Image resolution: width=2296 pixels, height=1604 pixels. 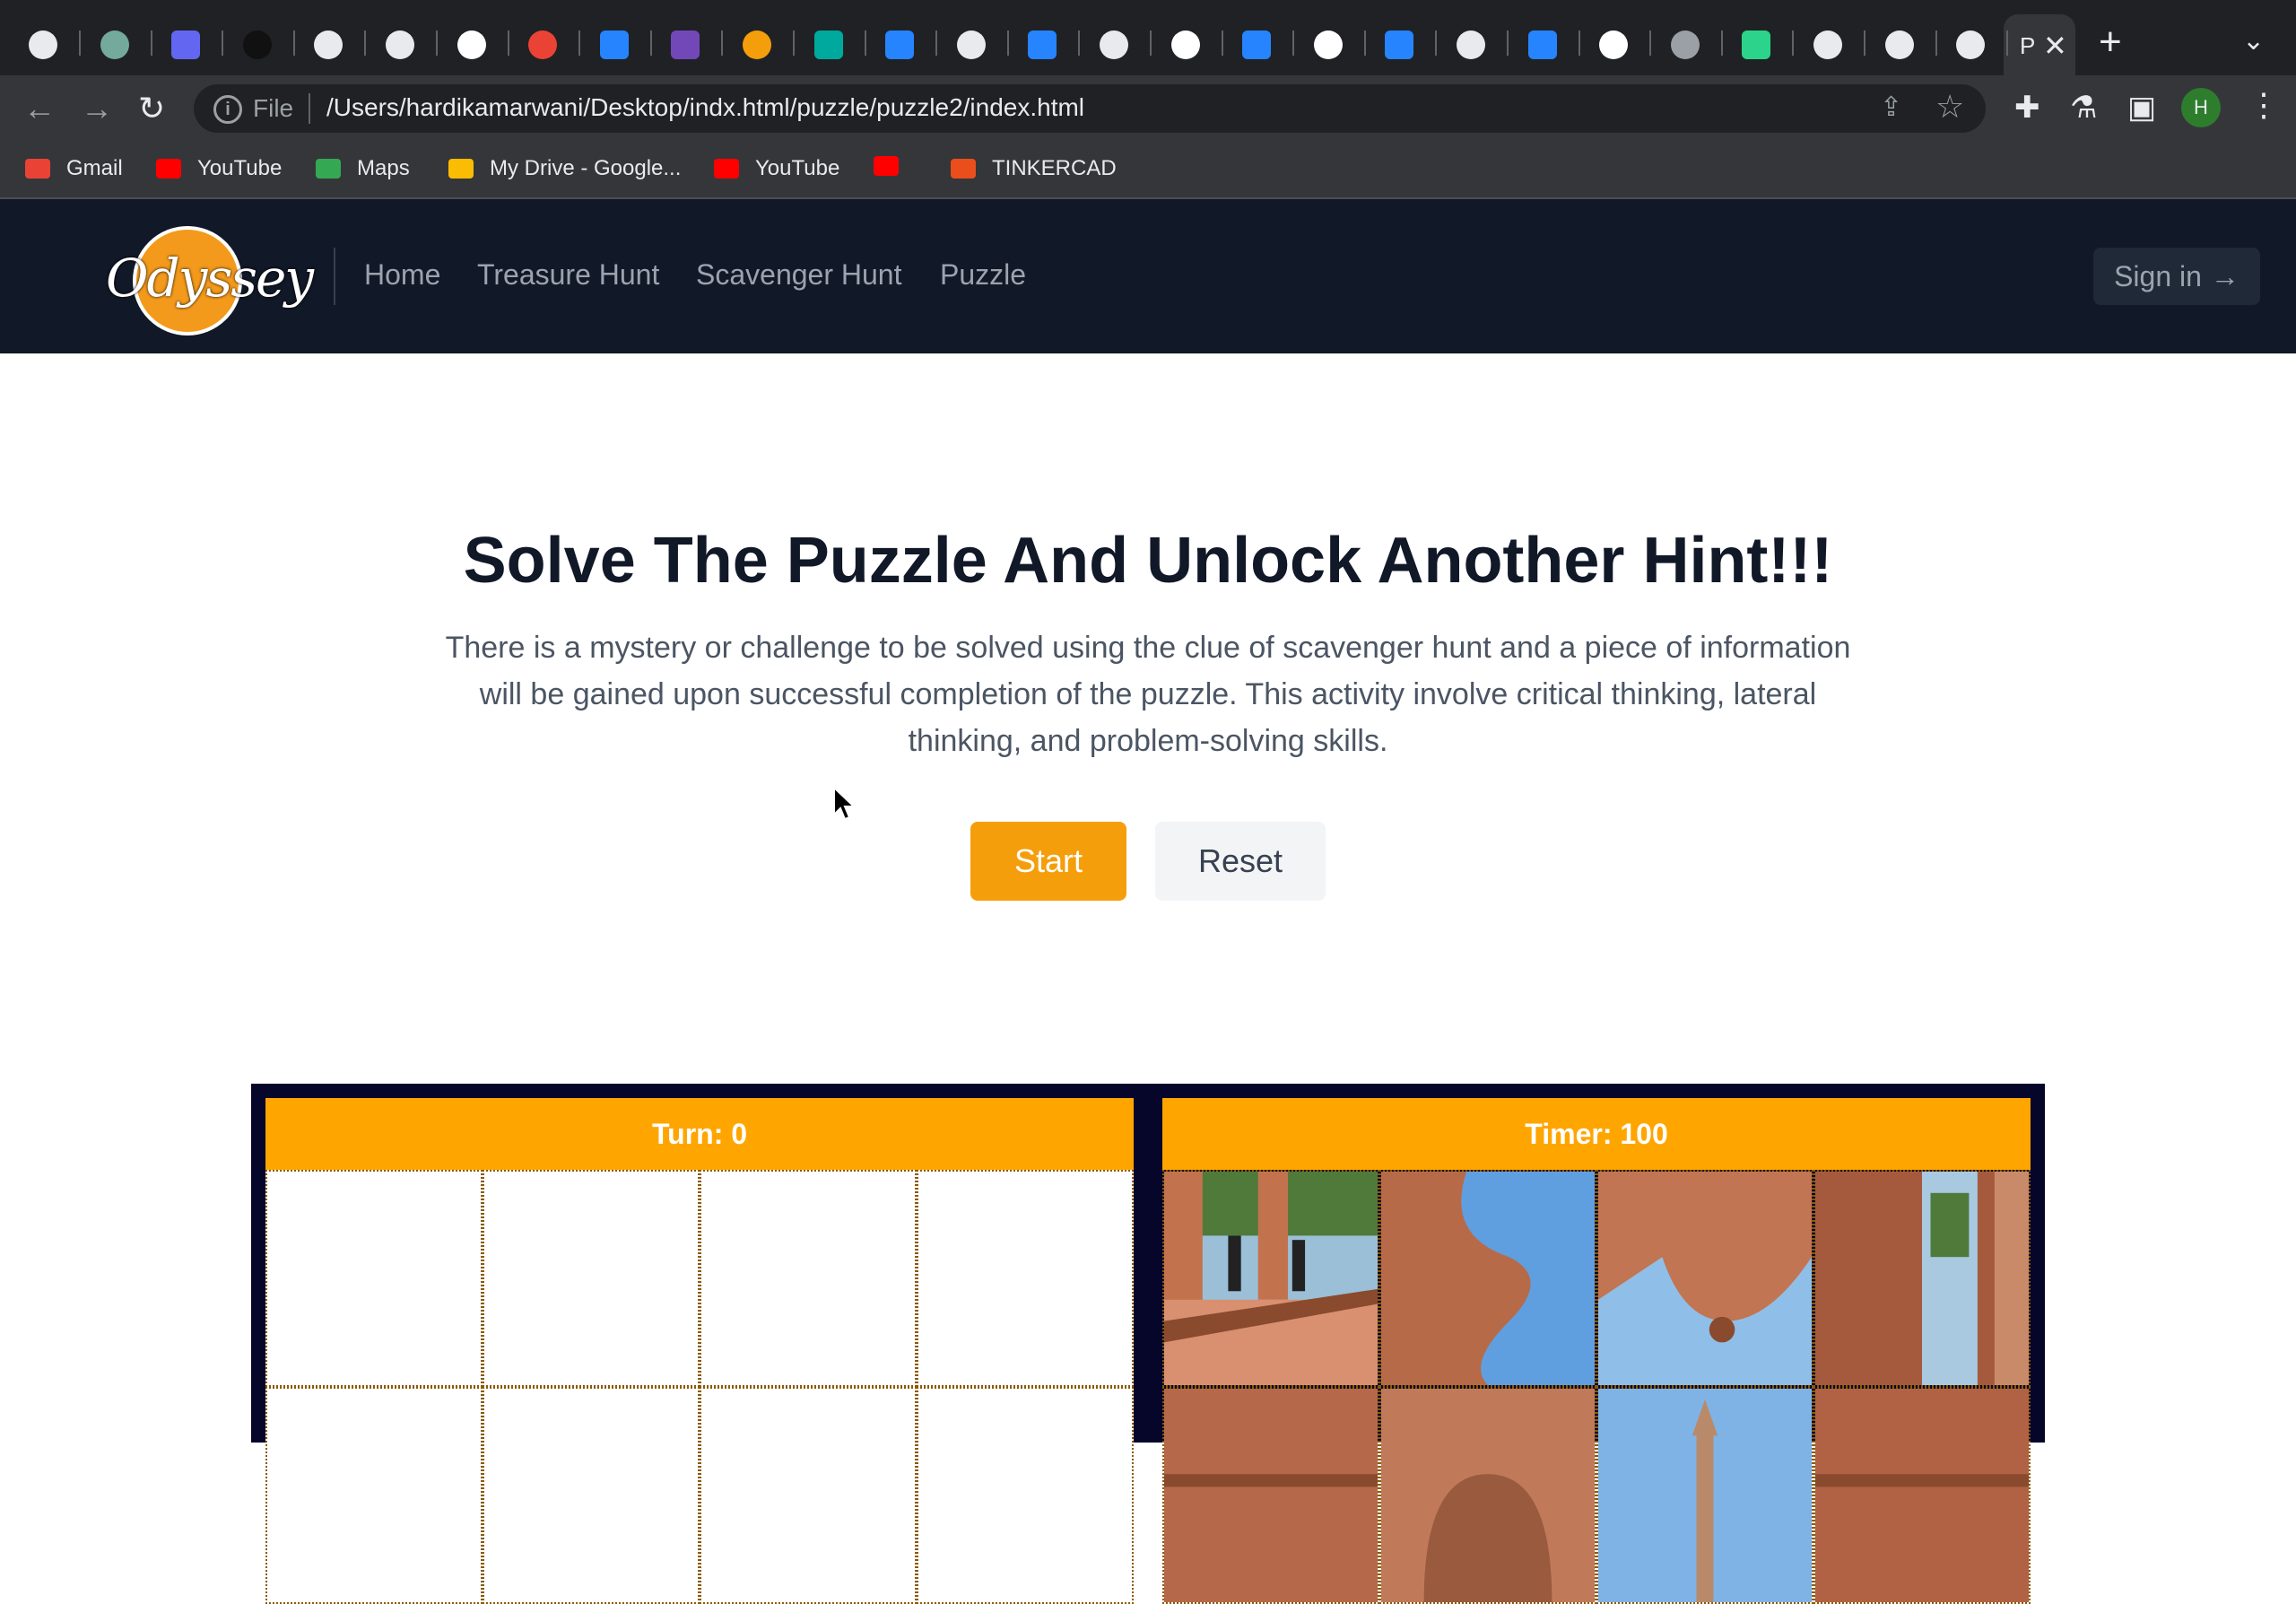 I want to click on swirl-icon, so click(x=757, y=45).